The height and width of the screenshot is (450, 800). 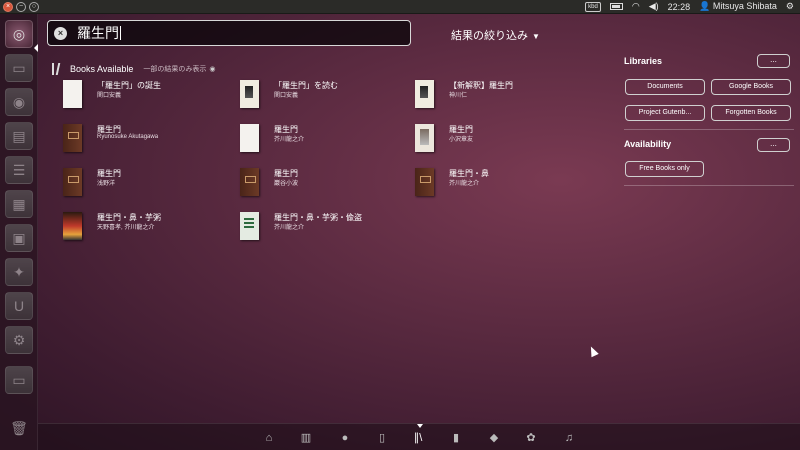 I want to click on clear-search-icon: ×, so click(x=60, y=33).